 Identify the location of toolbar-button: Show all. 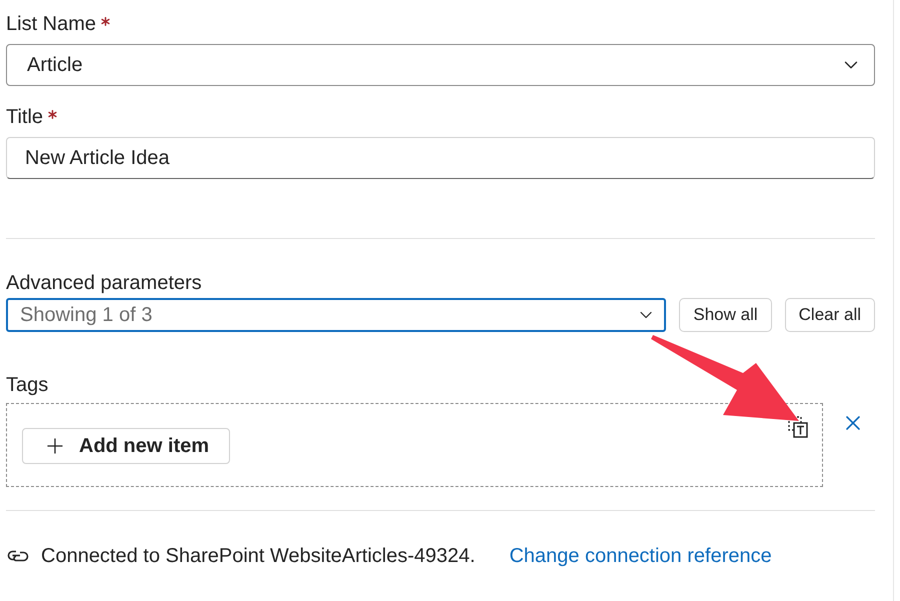
(725, 315).